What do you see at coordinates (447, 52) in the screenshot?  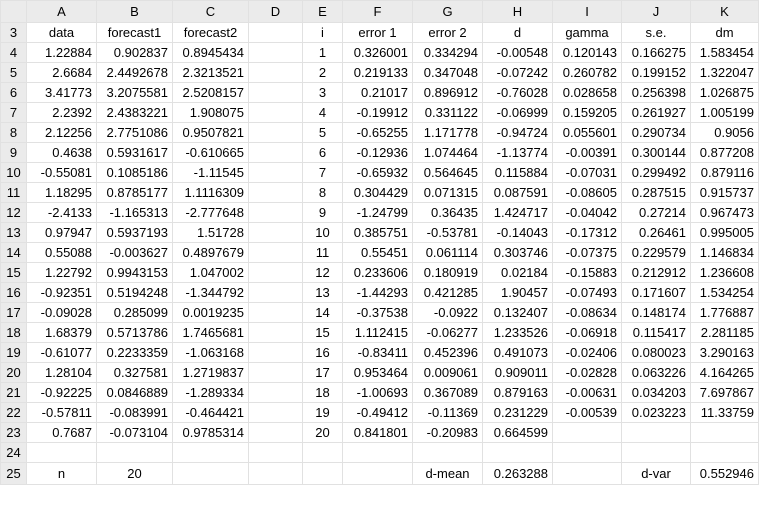 I see `cell: 0.334294` at bounding box center [447, 52].